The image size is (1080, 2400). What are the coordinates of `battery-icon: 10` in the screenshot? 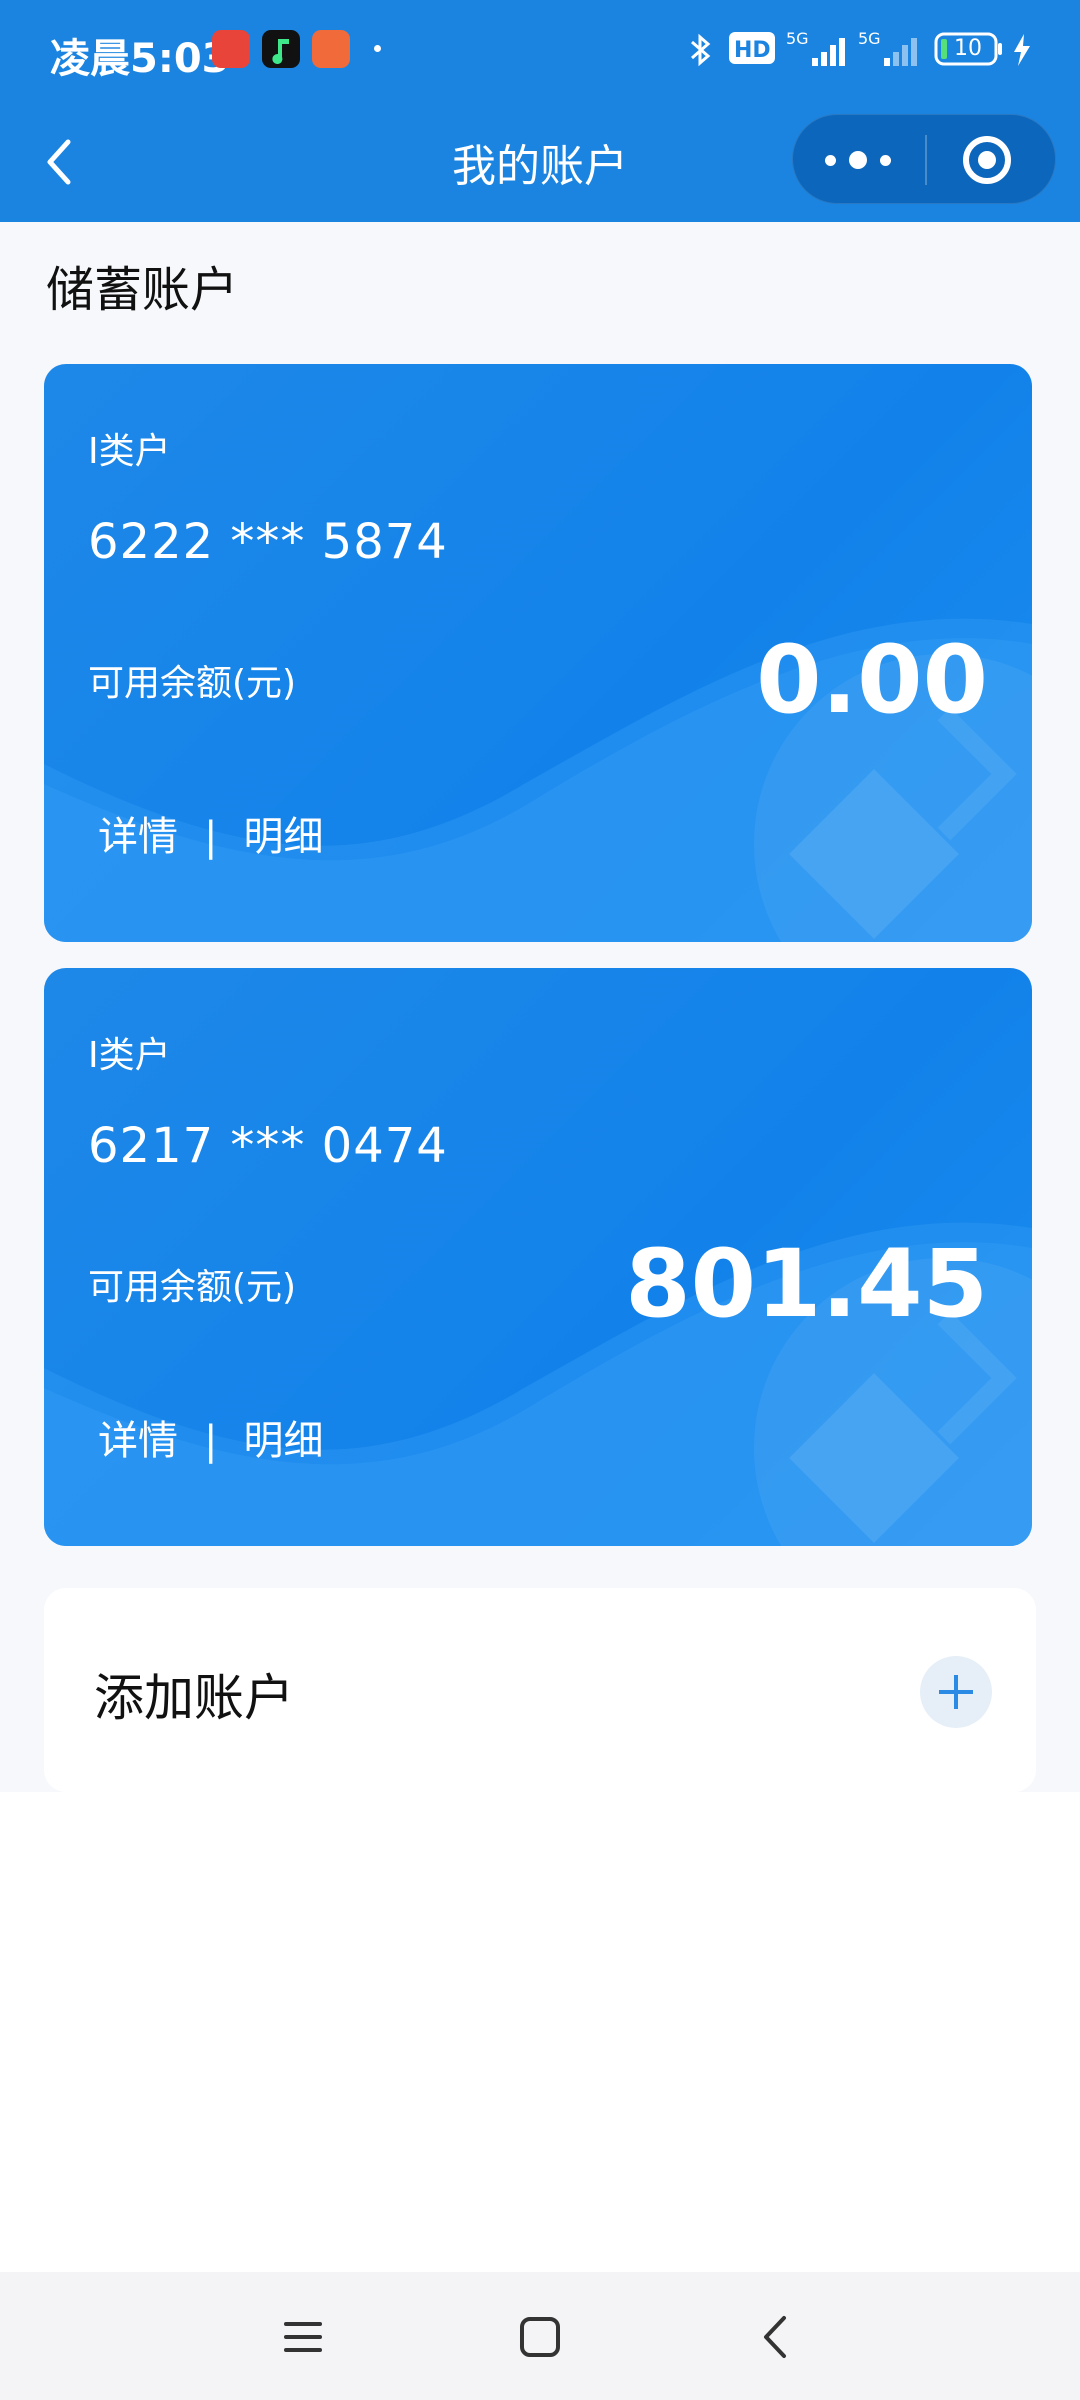 It's located at (969, 49).